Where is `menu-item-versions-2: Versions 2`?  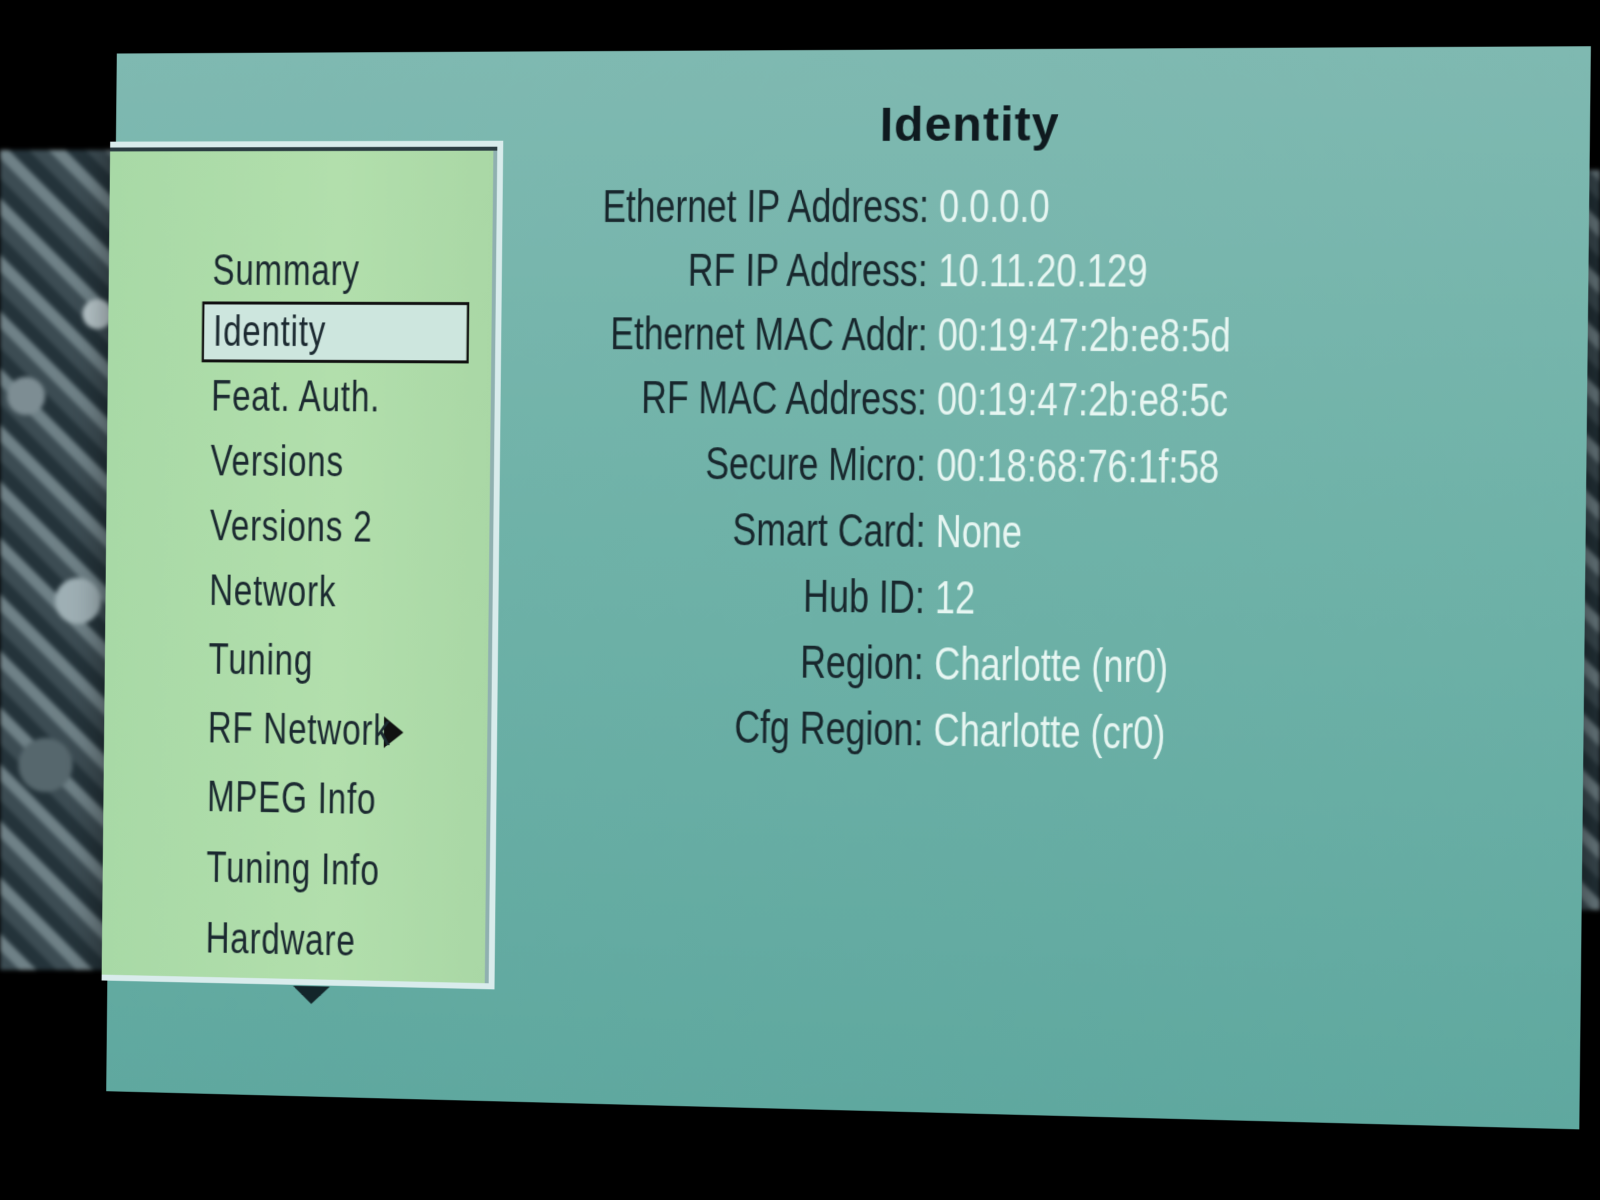 menu-item-versions-2: Versions 2 is located at coordinates (291, 527).